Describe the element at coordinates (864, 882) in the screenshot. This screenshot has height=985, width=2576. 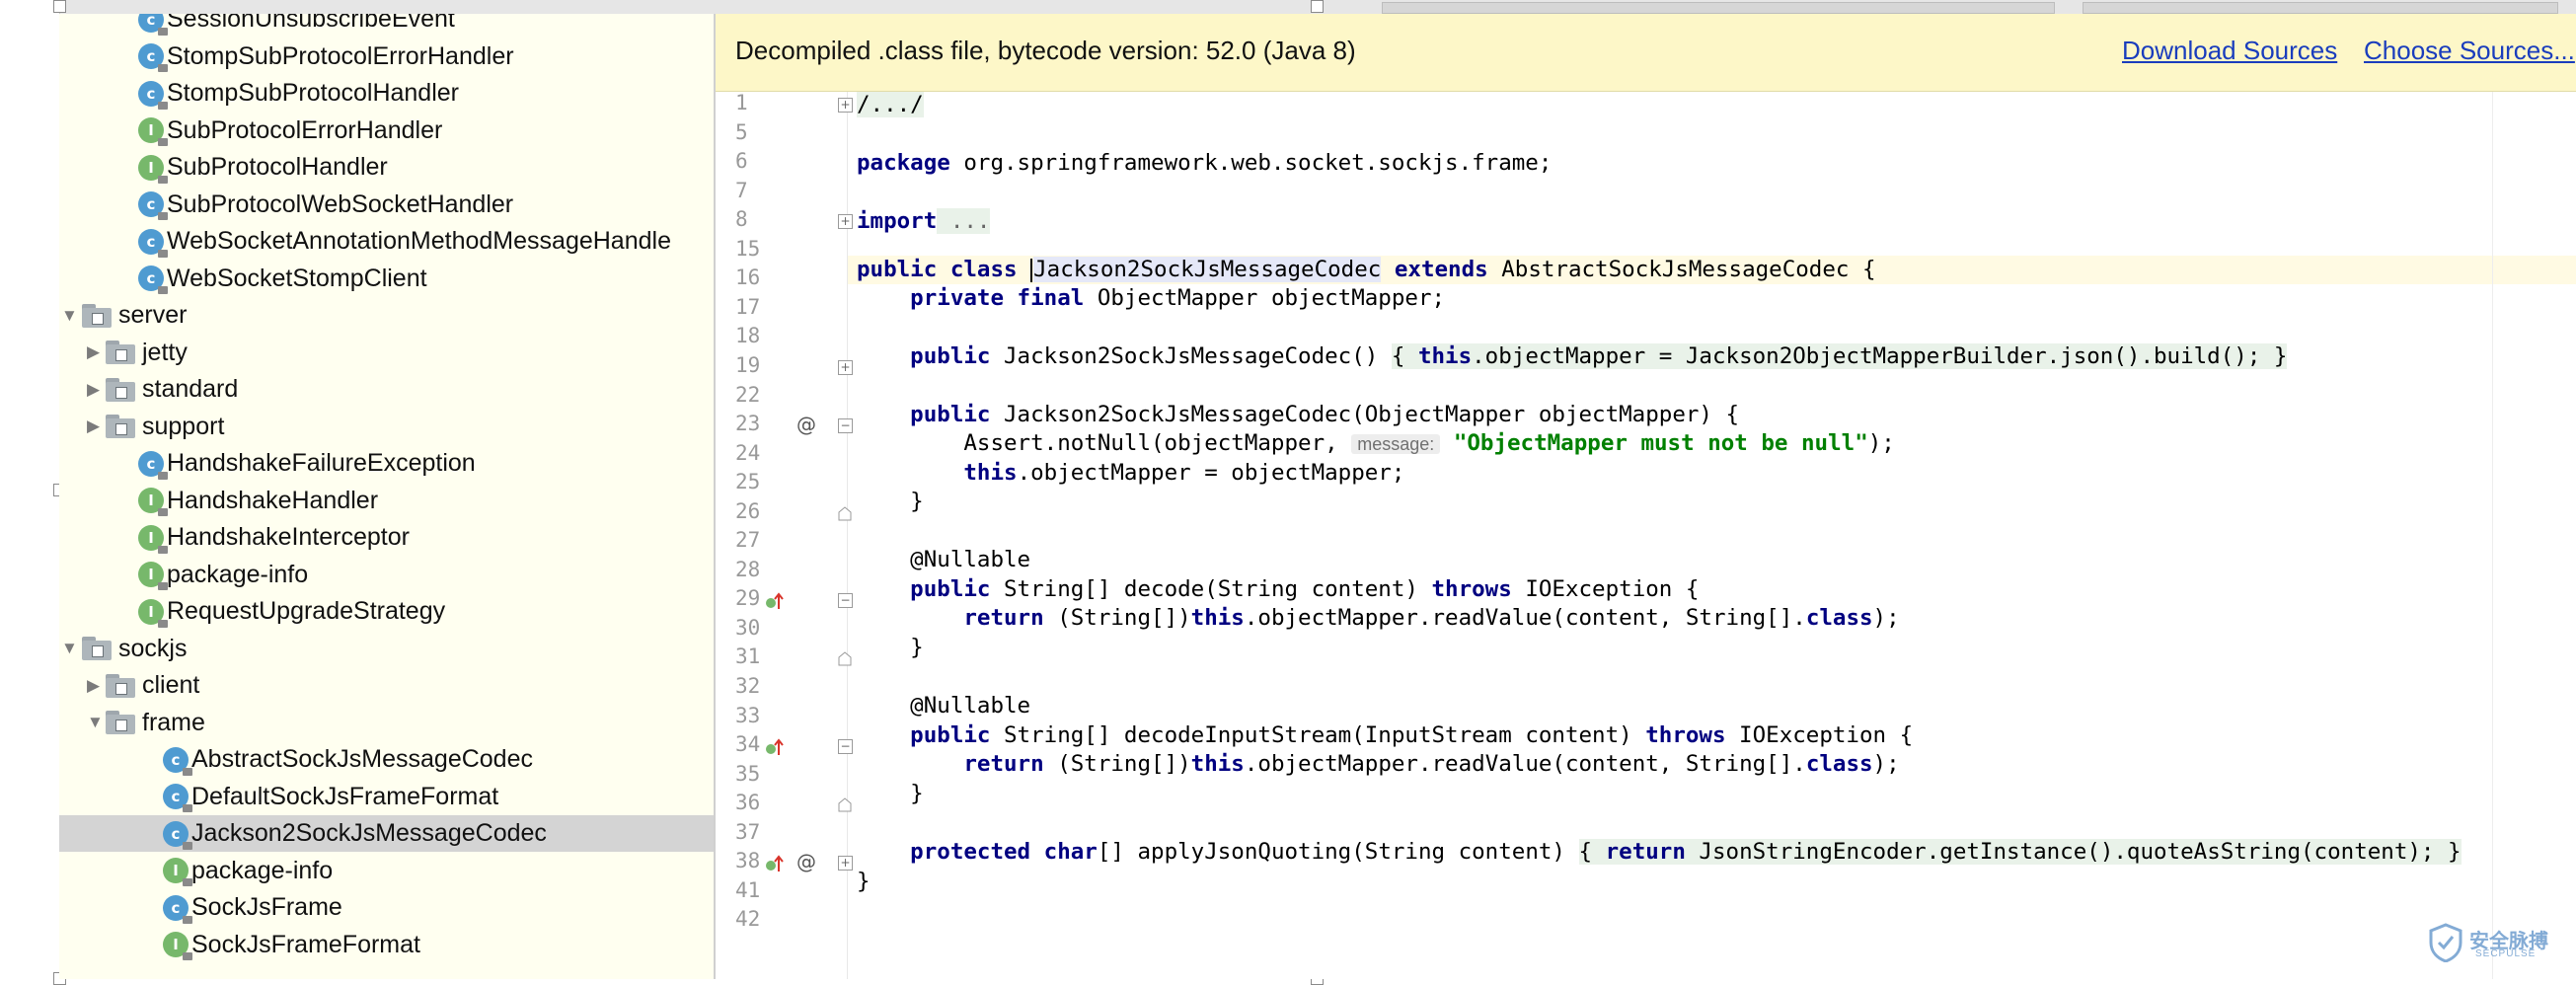
I see `code-line-41: }` at that location.